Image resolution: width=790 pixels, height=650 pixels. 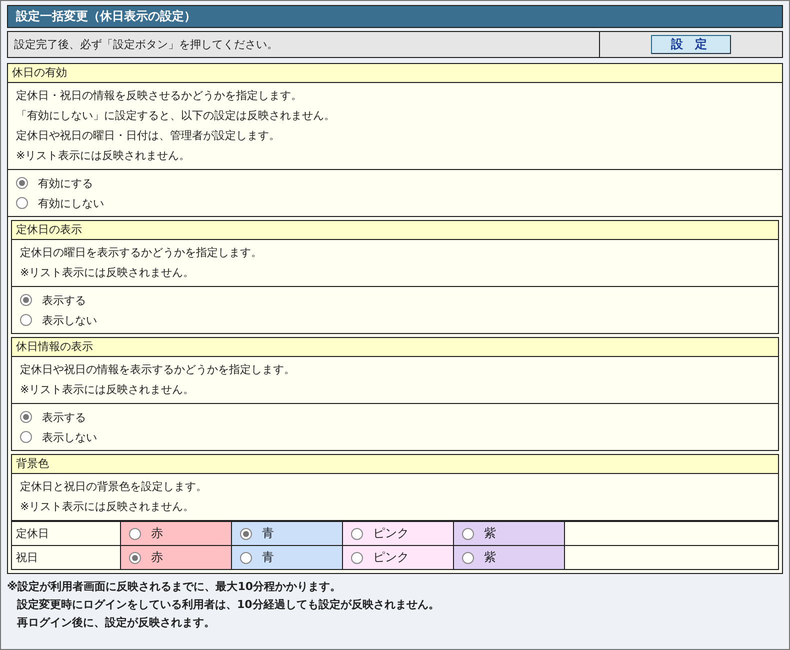 I want to click on description-text: 定休日・祝日の情報を反映させるかどうかを指定します。, so click(x=159, y=96).